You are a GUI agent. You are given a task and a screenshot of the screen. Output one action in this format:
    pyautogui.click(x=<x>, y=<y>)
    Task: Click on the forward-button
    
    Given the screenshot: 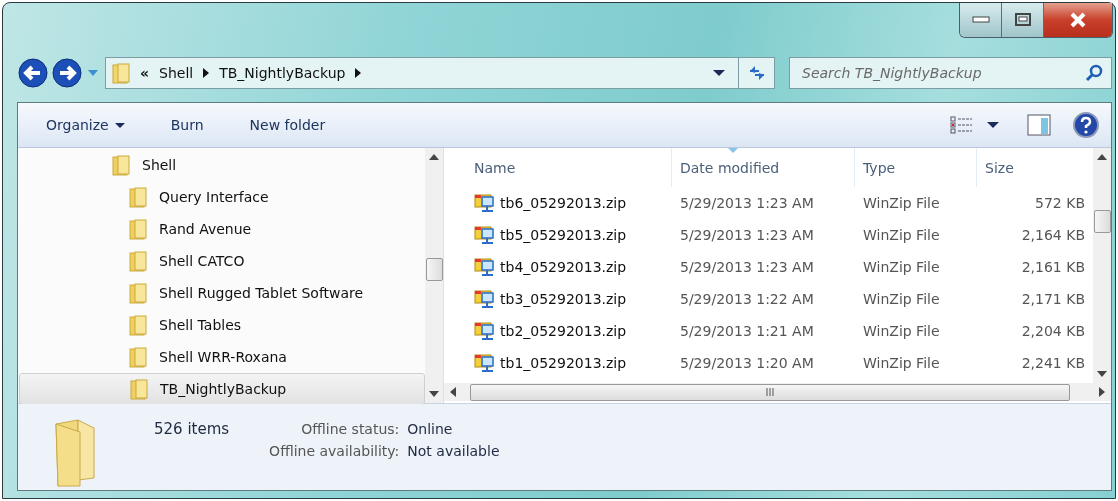 What is the action you would take?
    pyautogui.click(x=67, y=73)
    